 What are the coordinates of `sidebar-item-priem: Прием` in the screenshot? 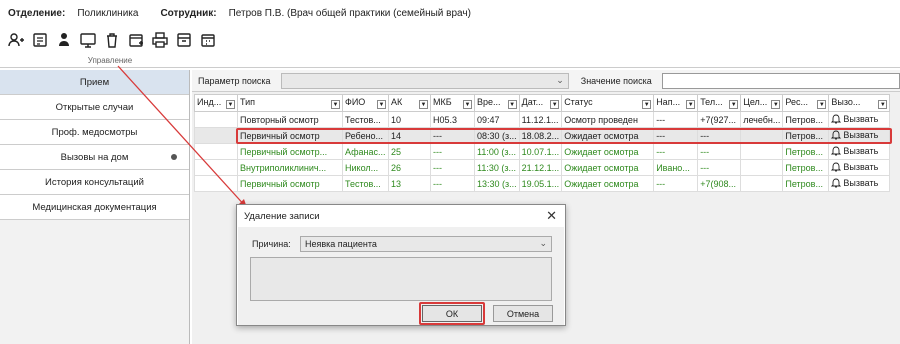 It's located at (94, 82).